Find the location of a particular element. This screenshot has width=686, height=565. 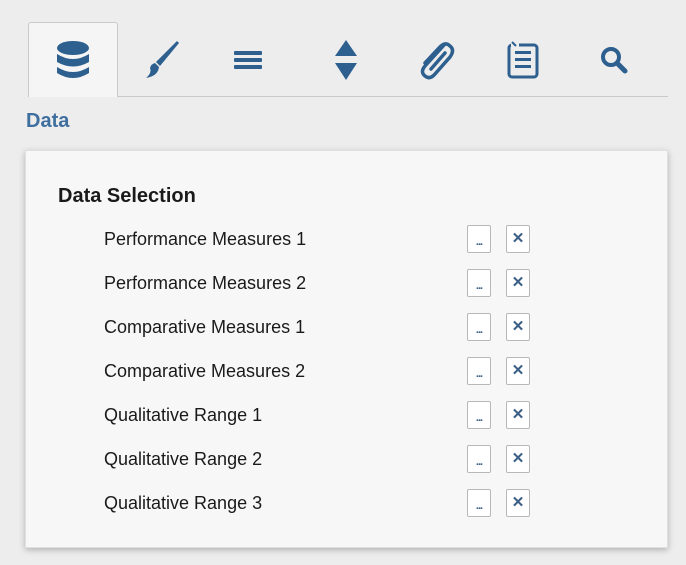

list-item: Performance Measures 1 ... ✕ is located at coordinates (347, 239).